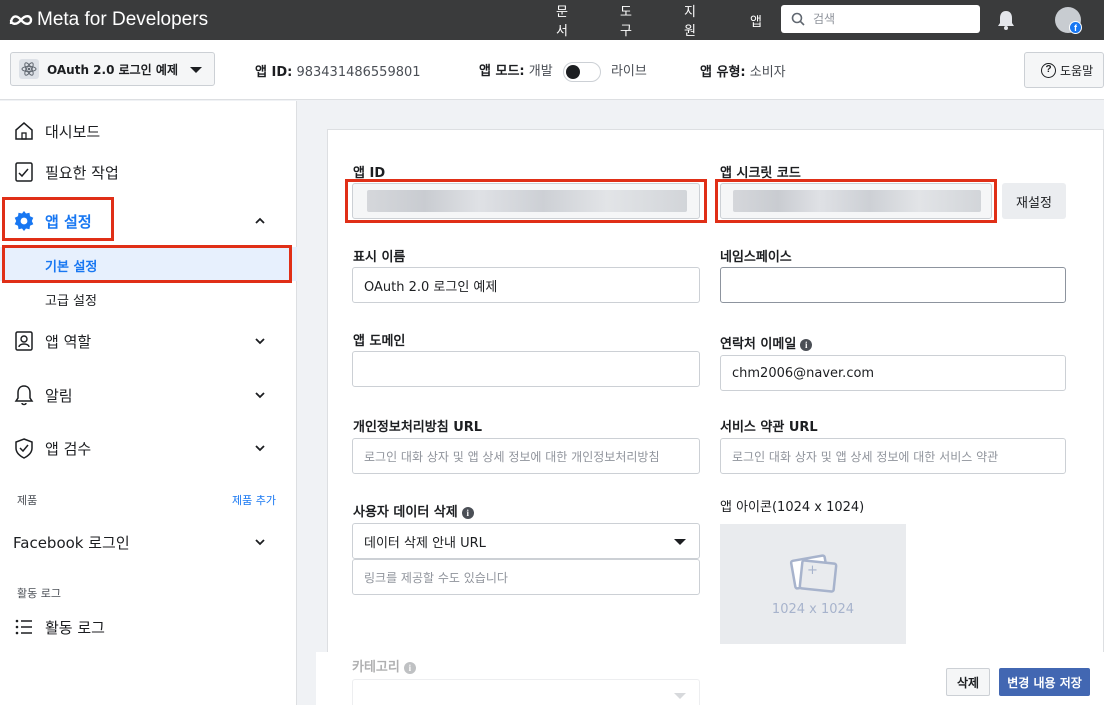 This screenshot has height=705, width=1104. Describe the element at coordinates (148, 298) in the screenshot. I see `sidebar-subitem-advanced-settings: 고급 설정` at that location.